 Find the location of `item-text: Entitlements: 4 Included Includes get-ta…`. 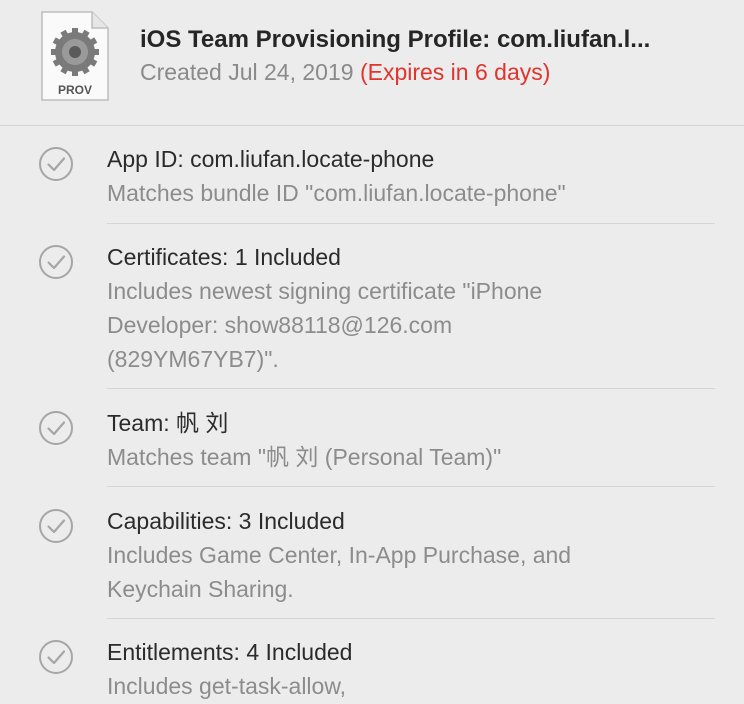

item-text: Entitlements: 4 Included Includes get-ta… is located at coordinates (407, 669).